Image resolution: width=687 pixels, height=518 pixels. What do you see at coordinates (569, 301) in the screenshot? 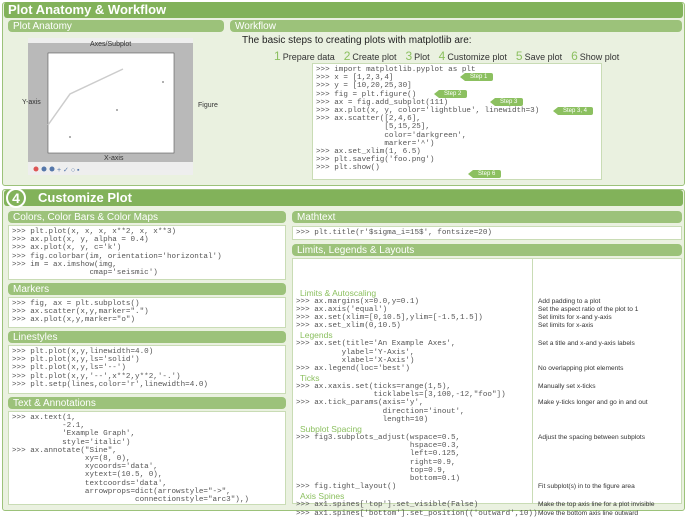
I see `row-description: Add padding to a plot` at bounding box center [569, 301].